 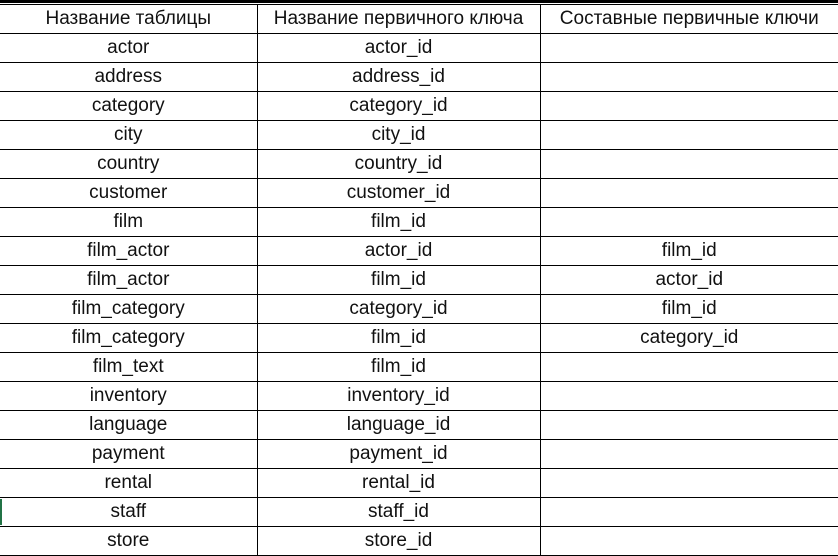 What do you see at coordinates (129, 425) in the screenshot?
I see `cell-table-name: language` at bounding box center [129, 425].